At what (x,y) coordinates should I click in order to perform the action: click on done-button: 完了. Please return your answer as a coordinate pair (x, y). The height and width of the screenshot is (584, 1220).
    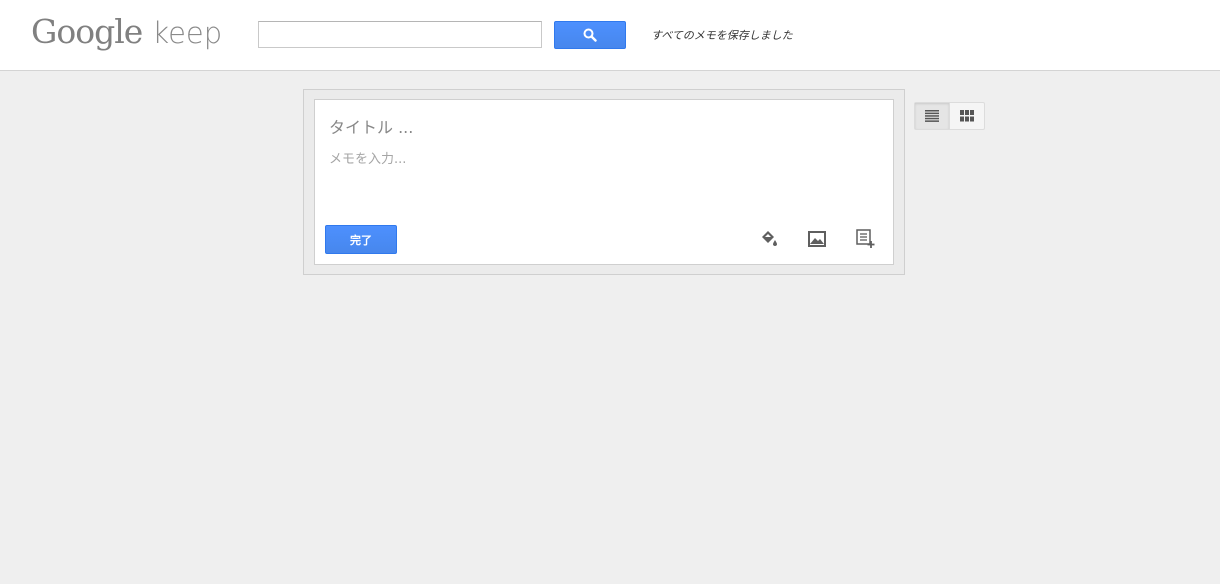
    Looking at the image, I should click on (361, 239).